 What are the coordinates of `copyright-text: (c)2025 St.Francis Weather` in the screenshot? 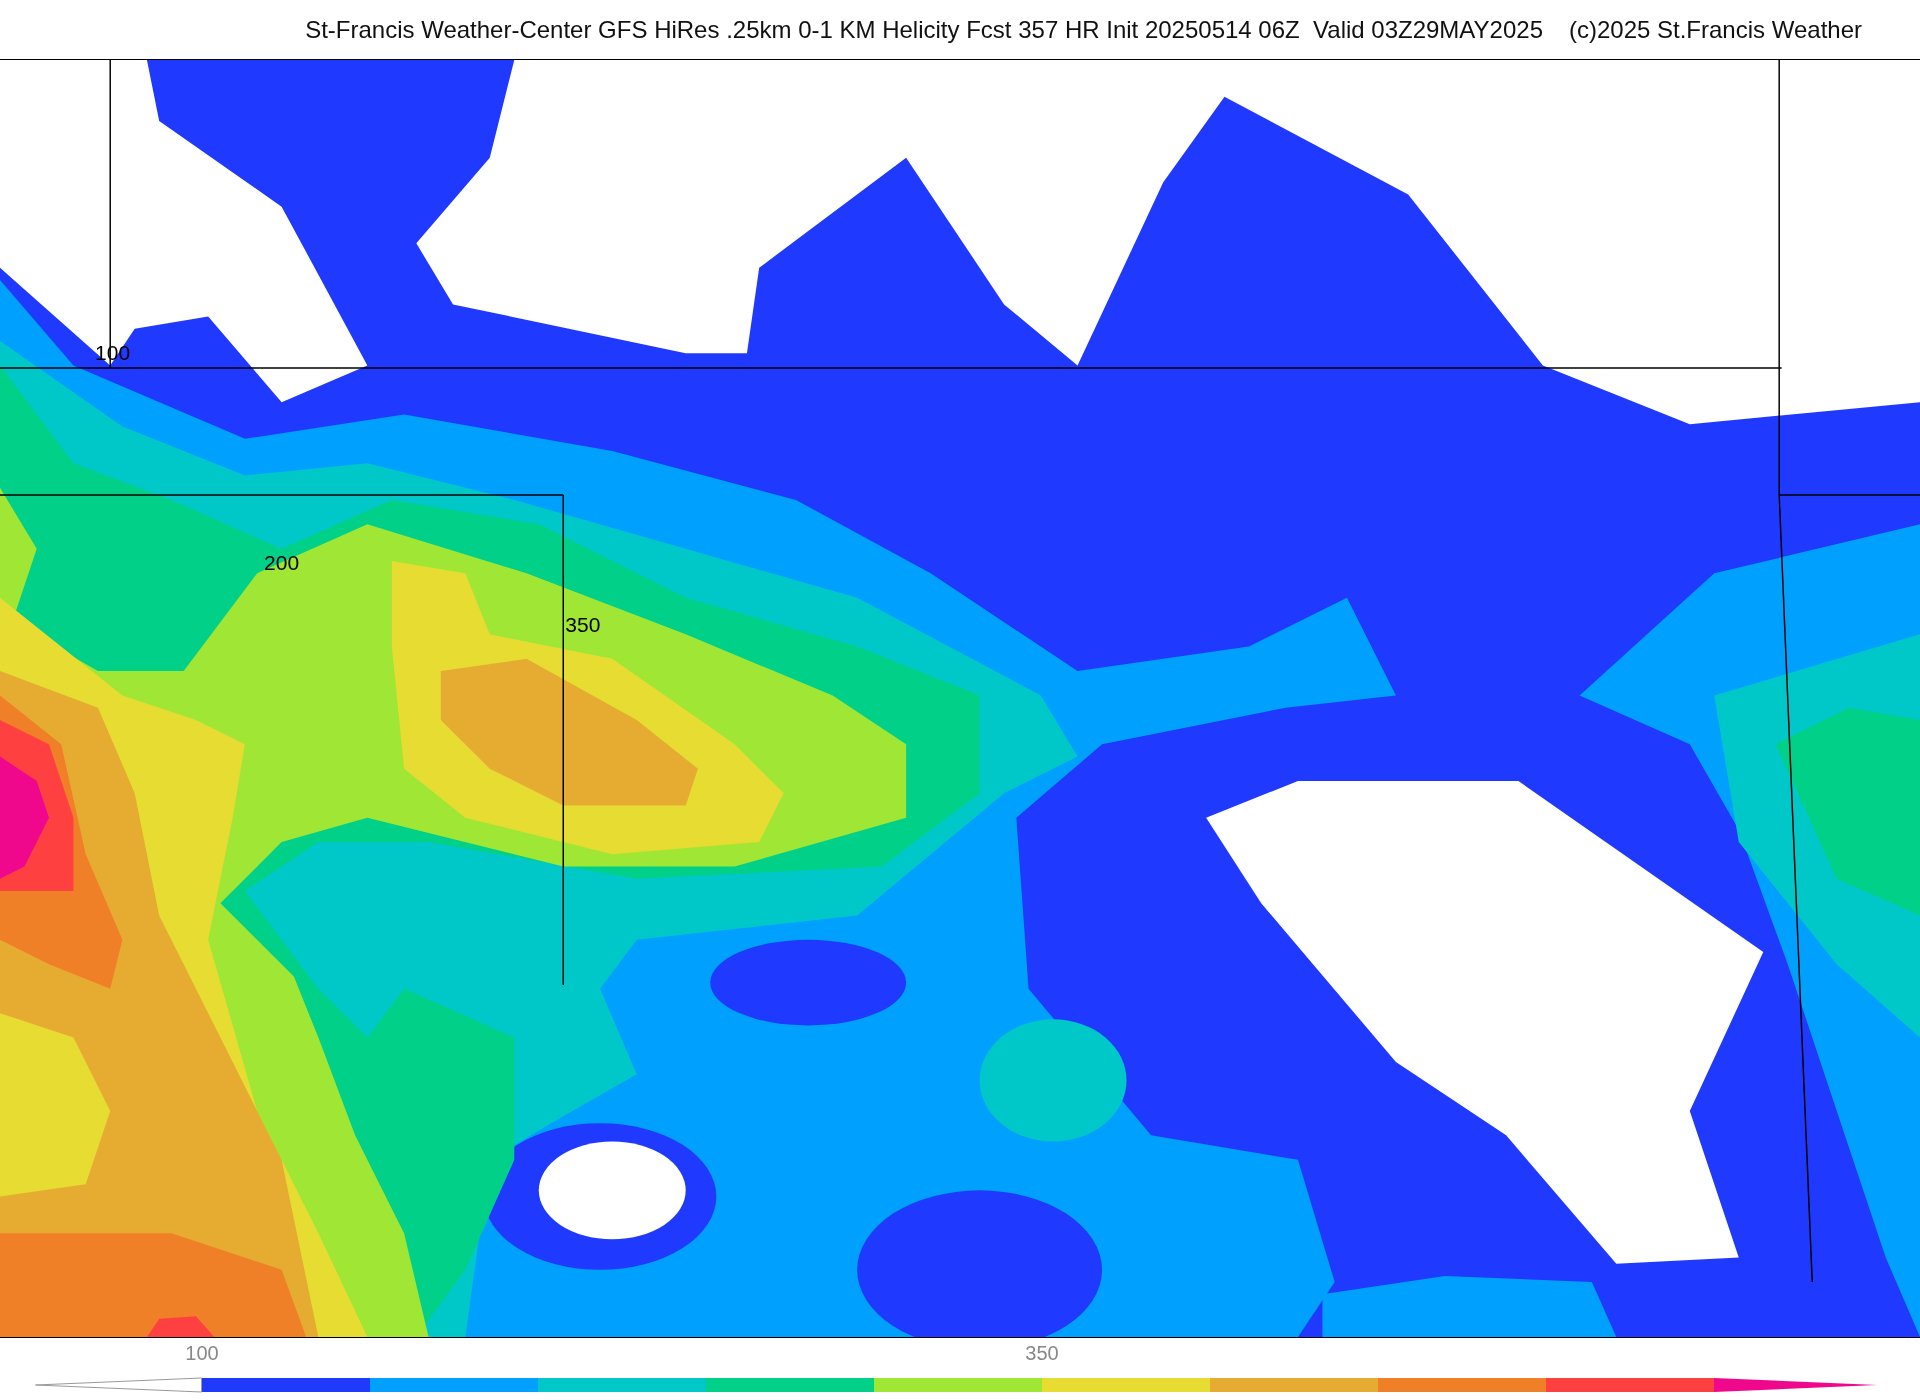 It's located at (1715, 29).